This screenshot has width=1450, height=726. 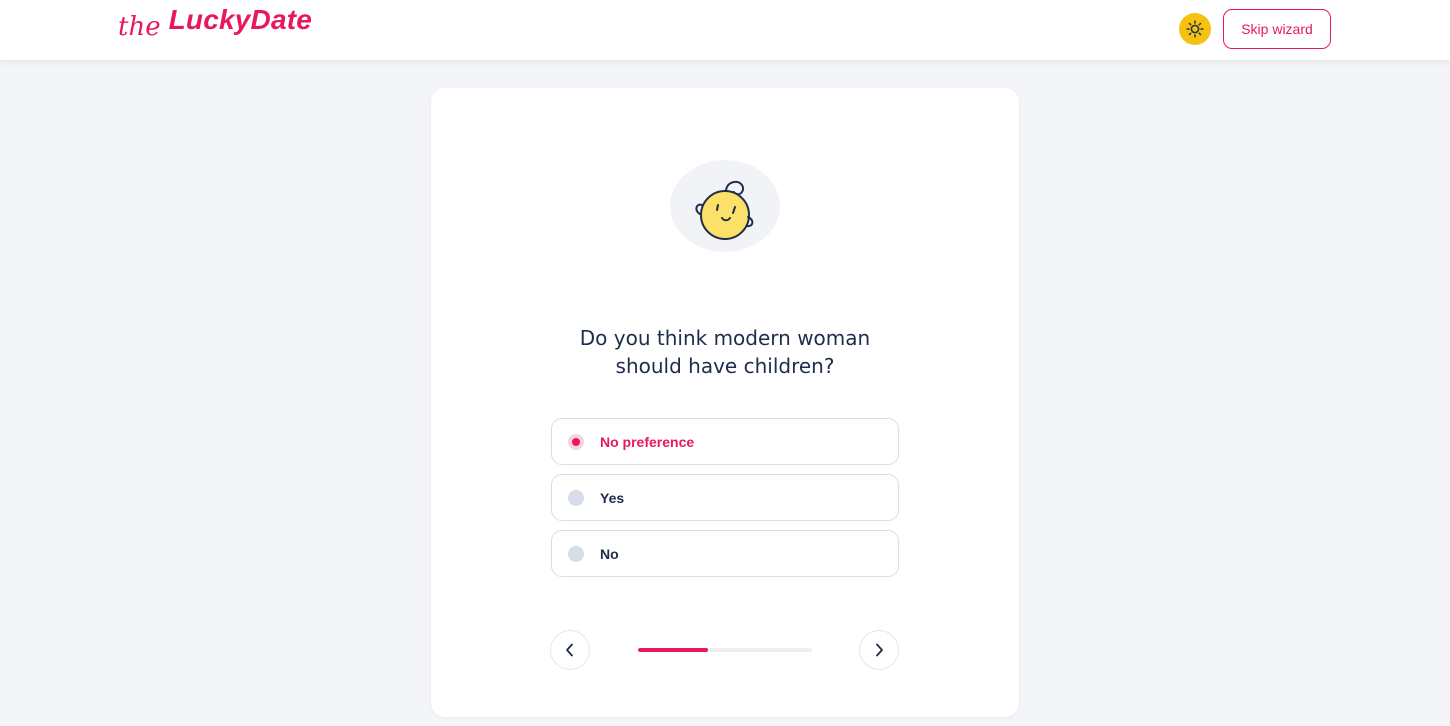 I want to click on theme-toggle-button, so click(x=1195, y=29).